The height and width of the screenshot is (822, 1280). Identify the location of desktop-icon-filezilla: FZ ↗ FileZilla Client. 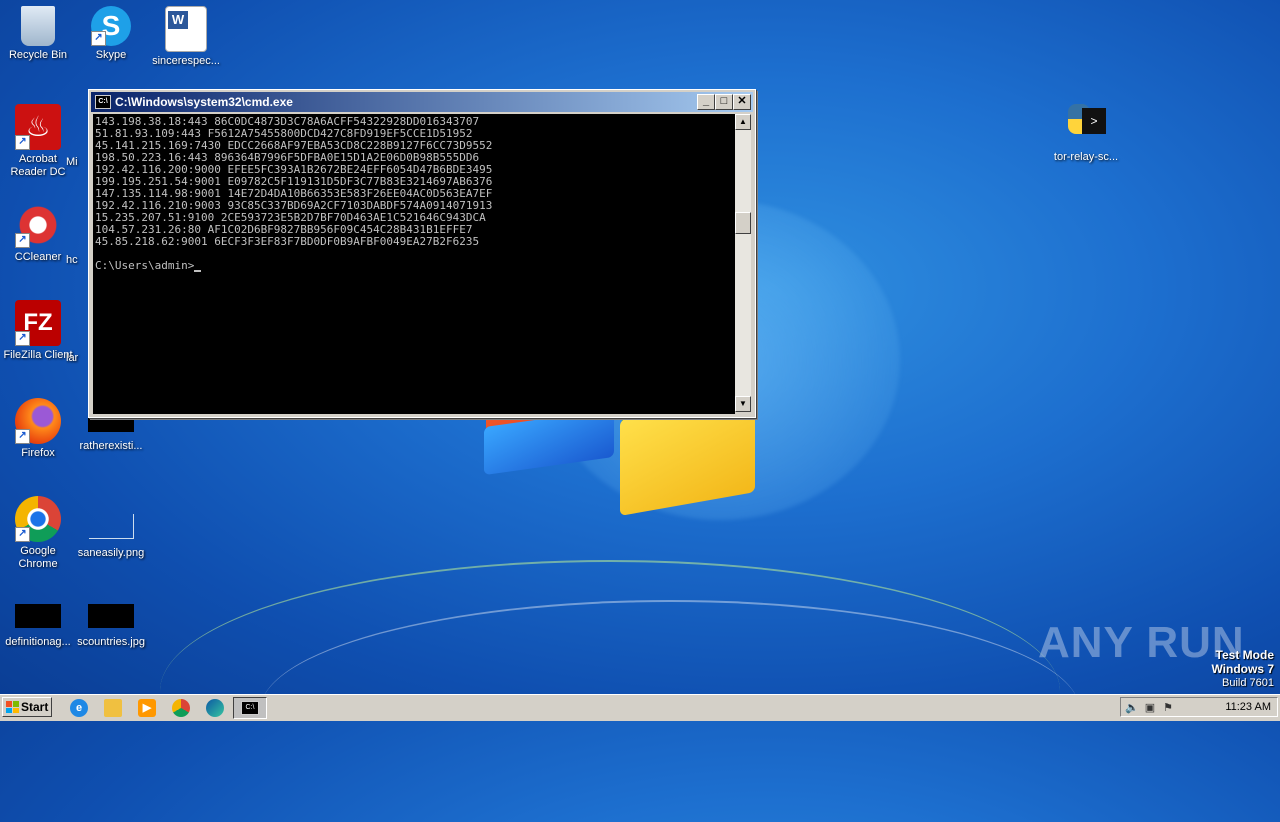
(38, 331).